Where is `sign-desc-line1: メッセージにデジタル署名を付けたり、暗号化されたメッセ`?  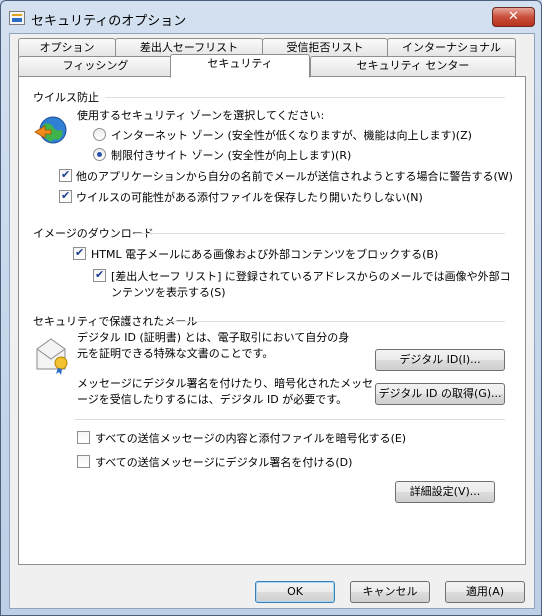
sign-desc-line1: メッセージにデジタル署名を付けたり、暗号化されたメッセ is located at coordinates (225, 383).